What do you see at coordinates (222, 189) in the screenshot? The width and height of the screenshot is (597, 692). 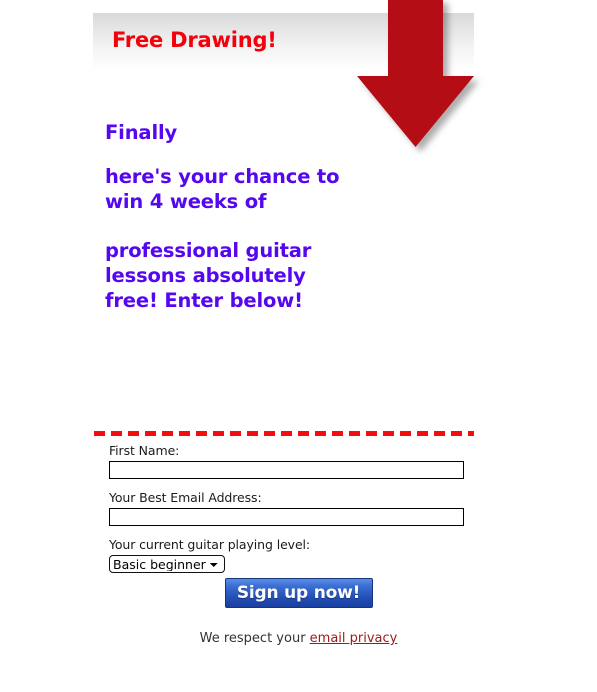 I see `promo-line-chance: here's your chance to win 4 weeks of` at bounding box center [222, 189].